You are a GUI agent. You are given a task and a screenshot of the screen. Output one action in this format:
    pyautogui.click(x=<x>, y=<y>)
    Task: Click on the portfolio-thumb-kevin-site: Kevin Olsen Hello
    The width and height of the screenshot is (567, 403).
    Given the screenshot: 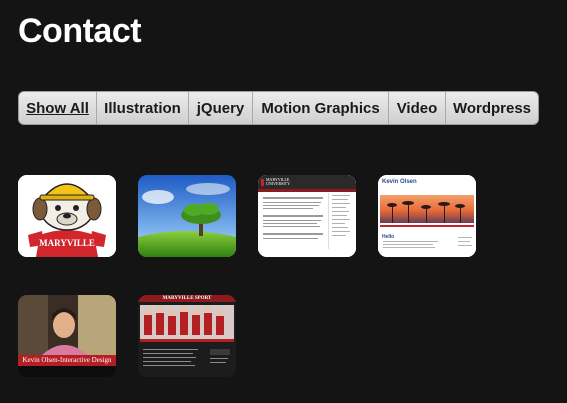 What is the action you would take?
    pyautogui.click(x=427, y=216)
    